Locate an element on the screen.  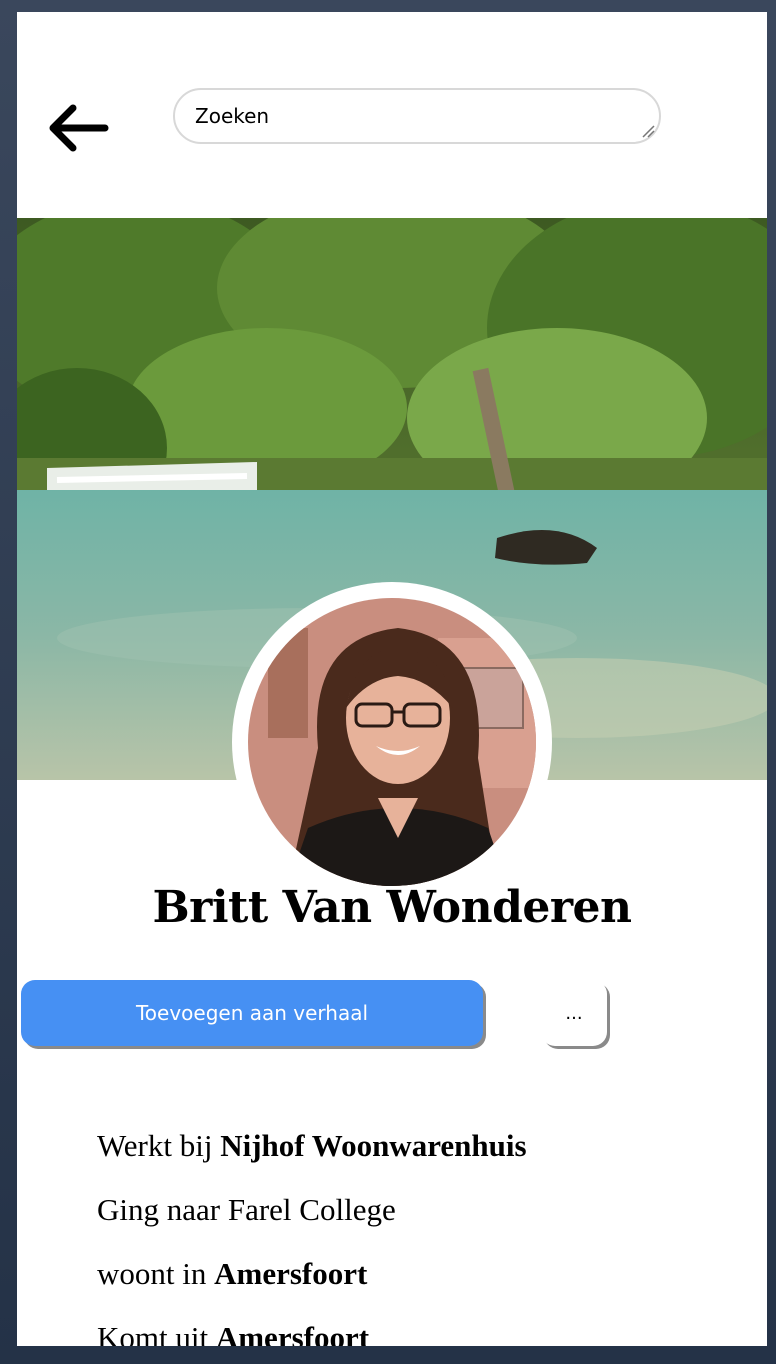
back-button is located at coordinates (80, 128).